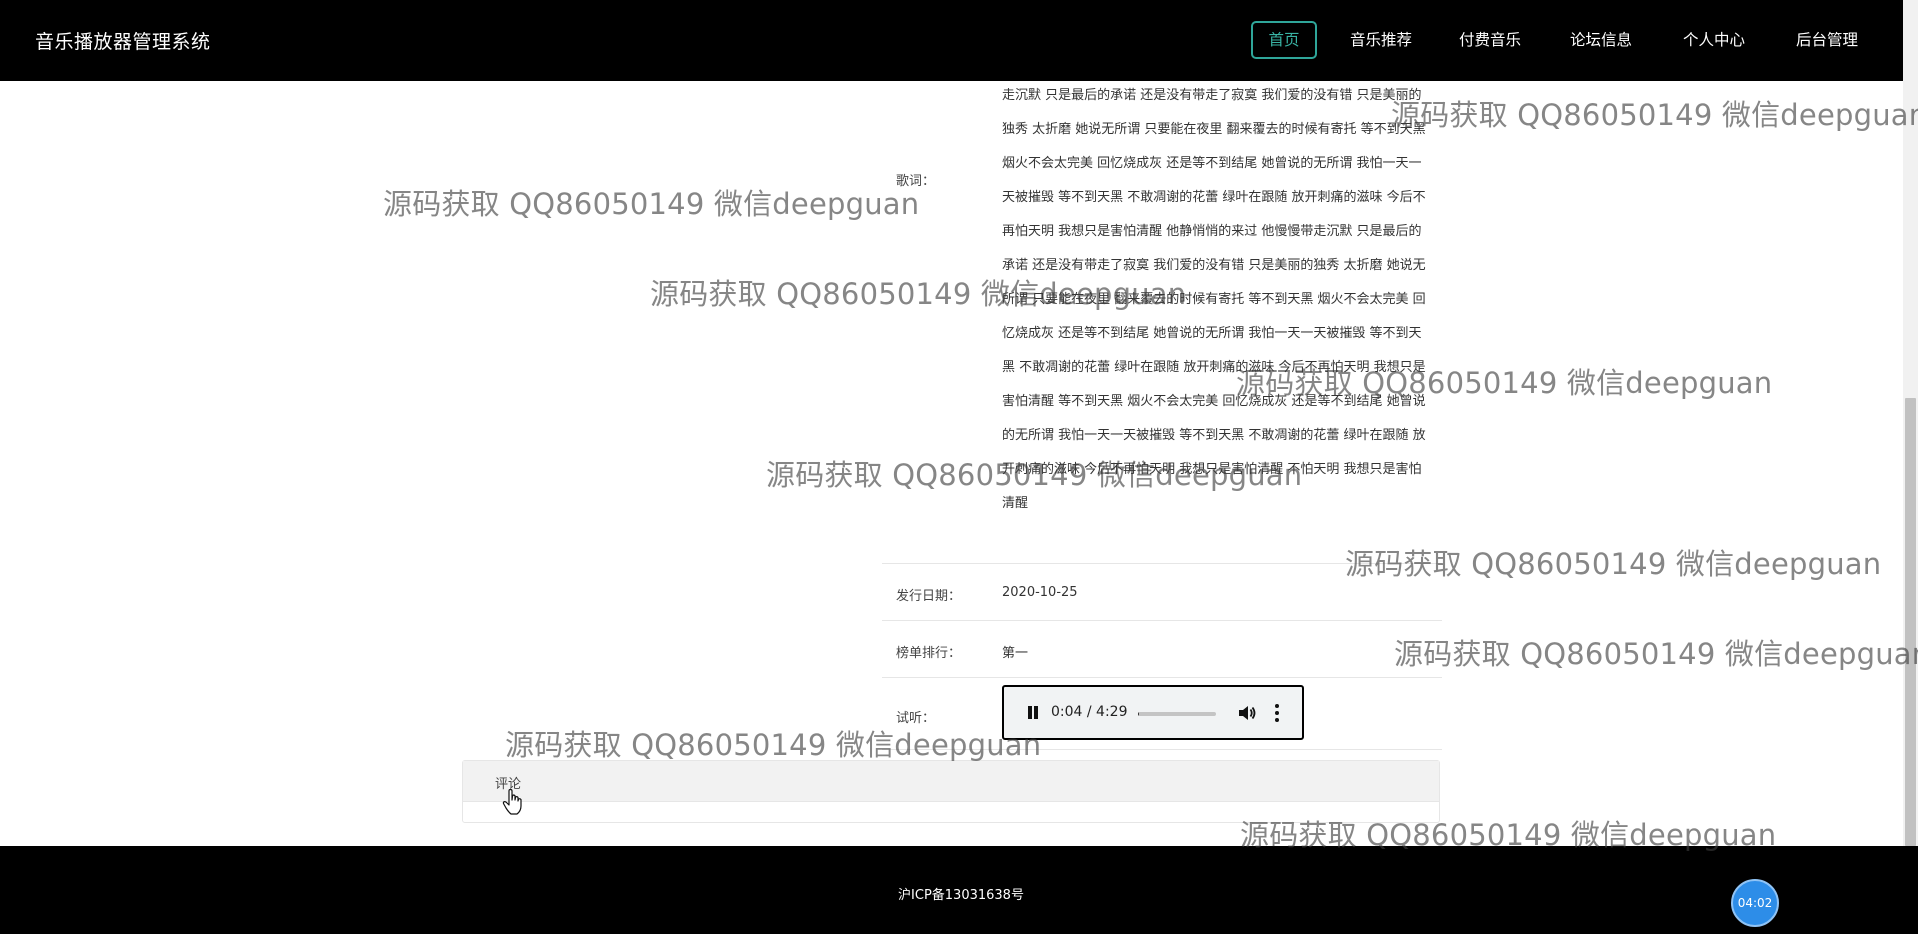 This screenshot has width=1918, height=934. Describe the element at coordinates (1089, 712) in the screenshot. I see `audio-time: 0:04 / 4:29` at that location.